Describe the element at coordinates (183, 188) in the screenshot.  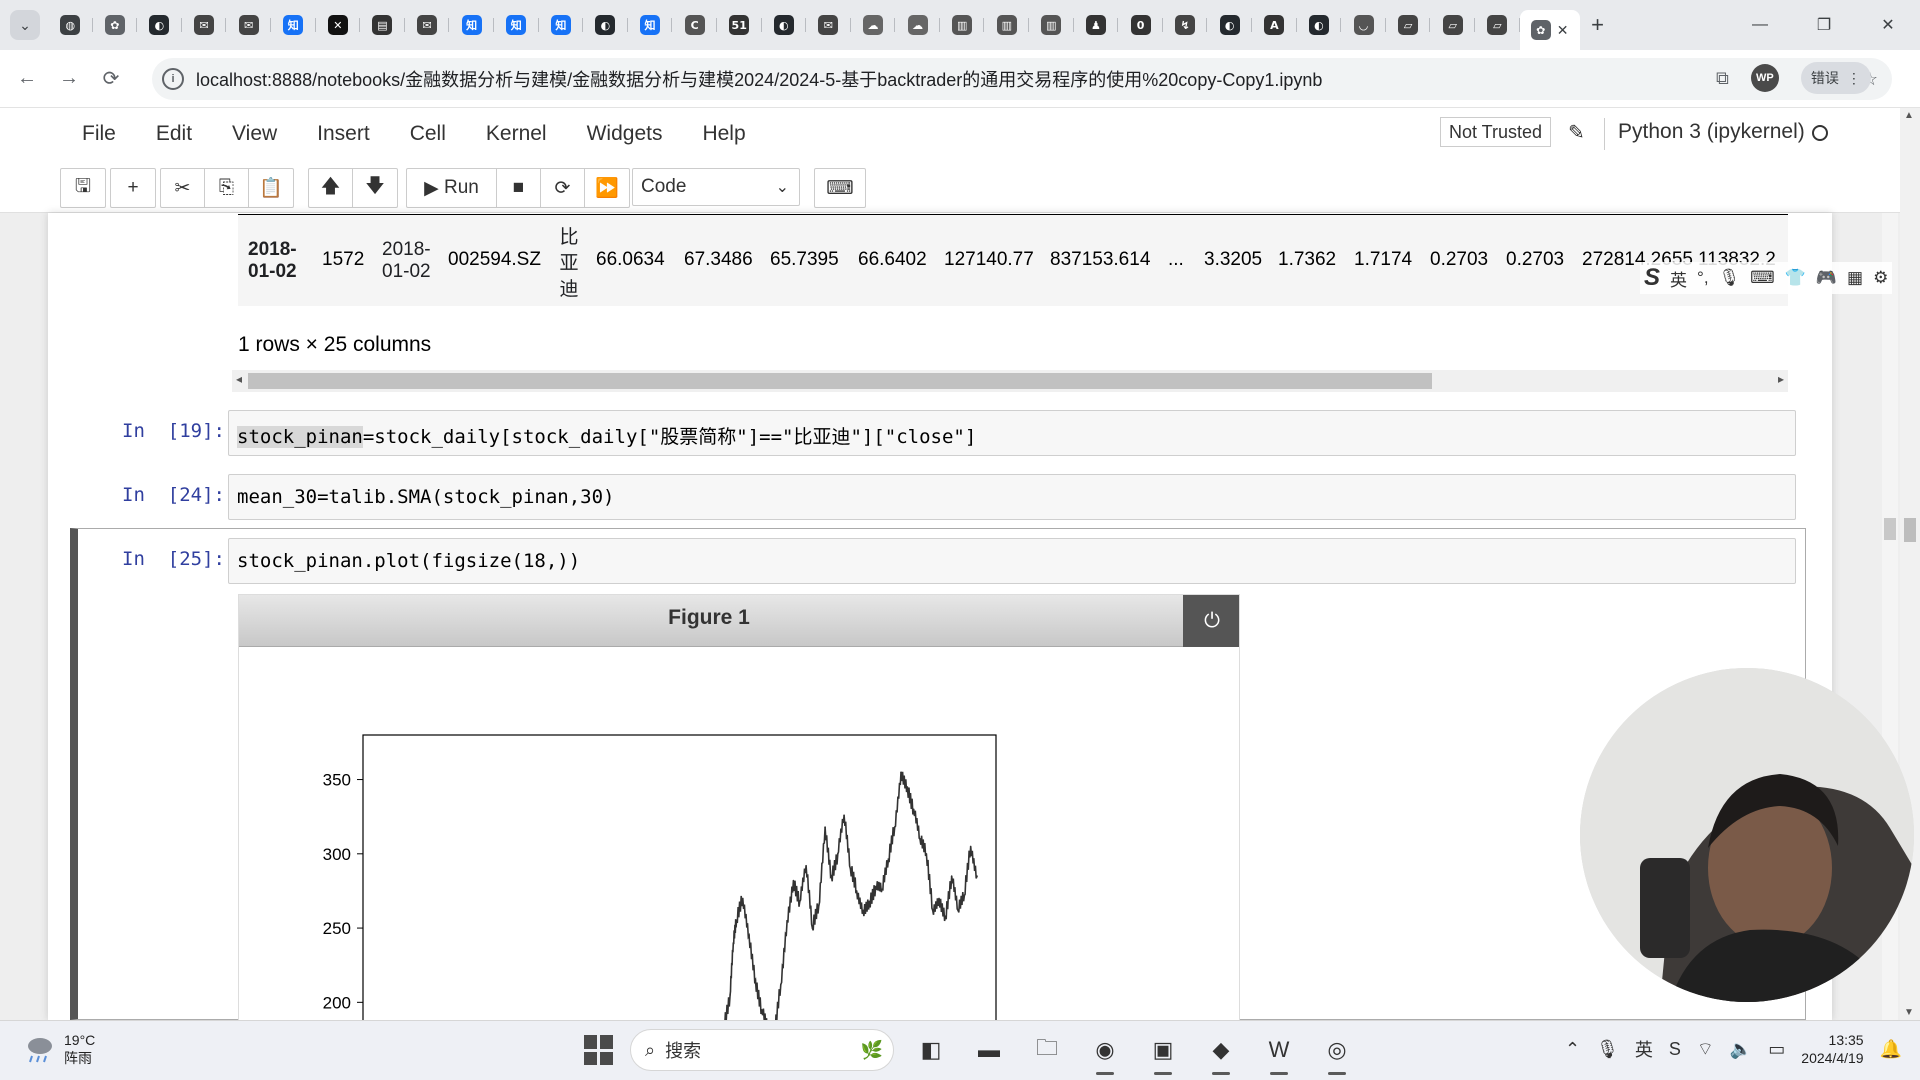
I see `cut-icon: ✂` at that location.